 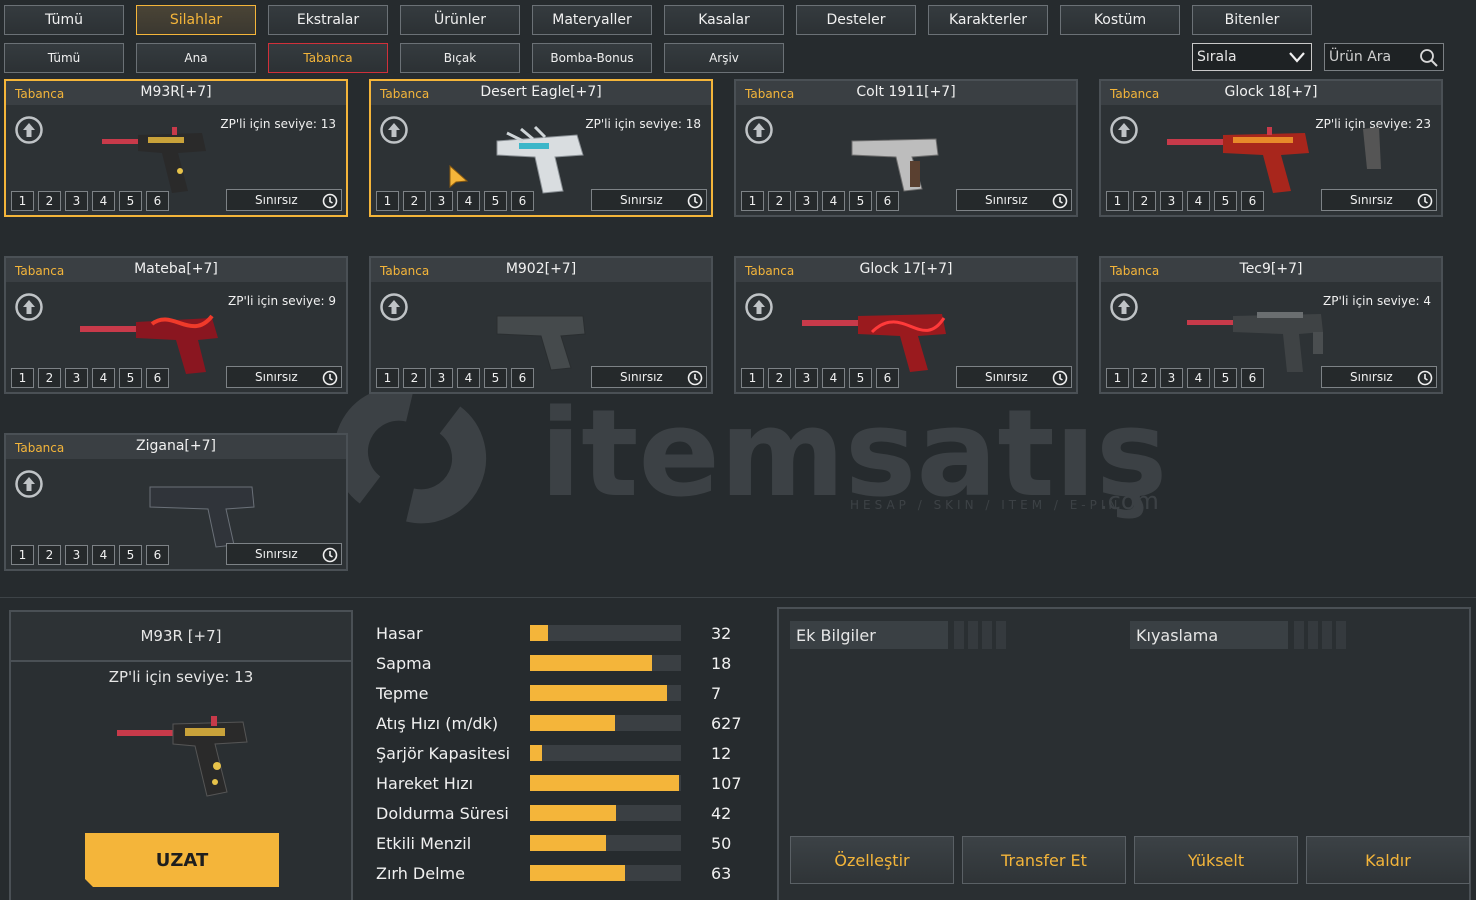 What do you see at coordinates (1120, 20) in the screenshot?
I see `tab-kostum: Kostüm` at bounding box center [1120, 20].